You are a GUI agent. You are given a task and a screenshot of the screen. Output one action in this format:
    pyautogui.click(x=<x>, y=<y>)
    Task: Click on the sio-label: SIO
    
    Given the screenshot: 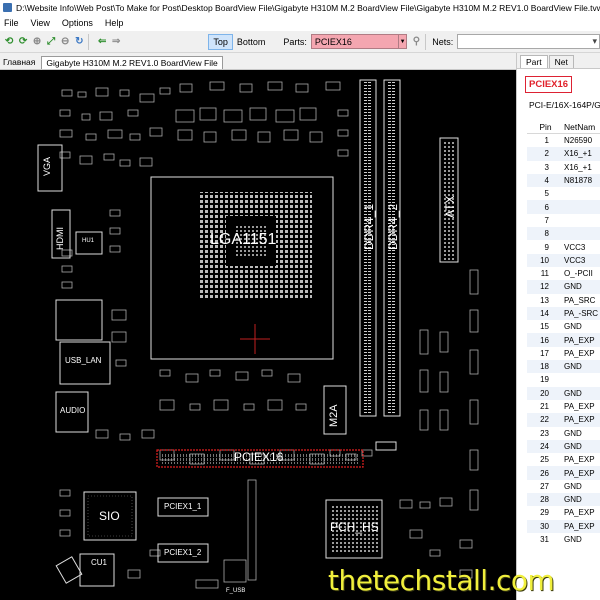 What is the action you would take?
    pyautogui.click(x=109, y=516)
    